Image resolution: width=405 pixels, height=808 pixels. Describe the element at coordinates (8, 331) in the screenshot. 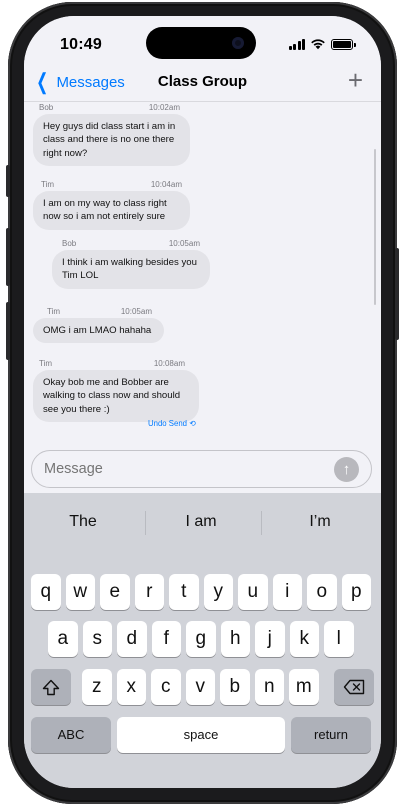

I see `volume-down-button` at that location.